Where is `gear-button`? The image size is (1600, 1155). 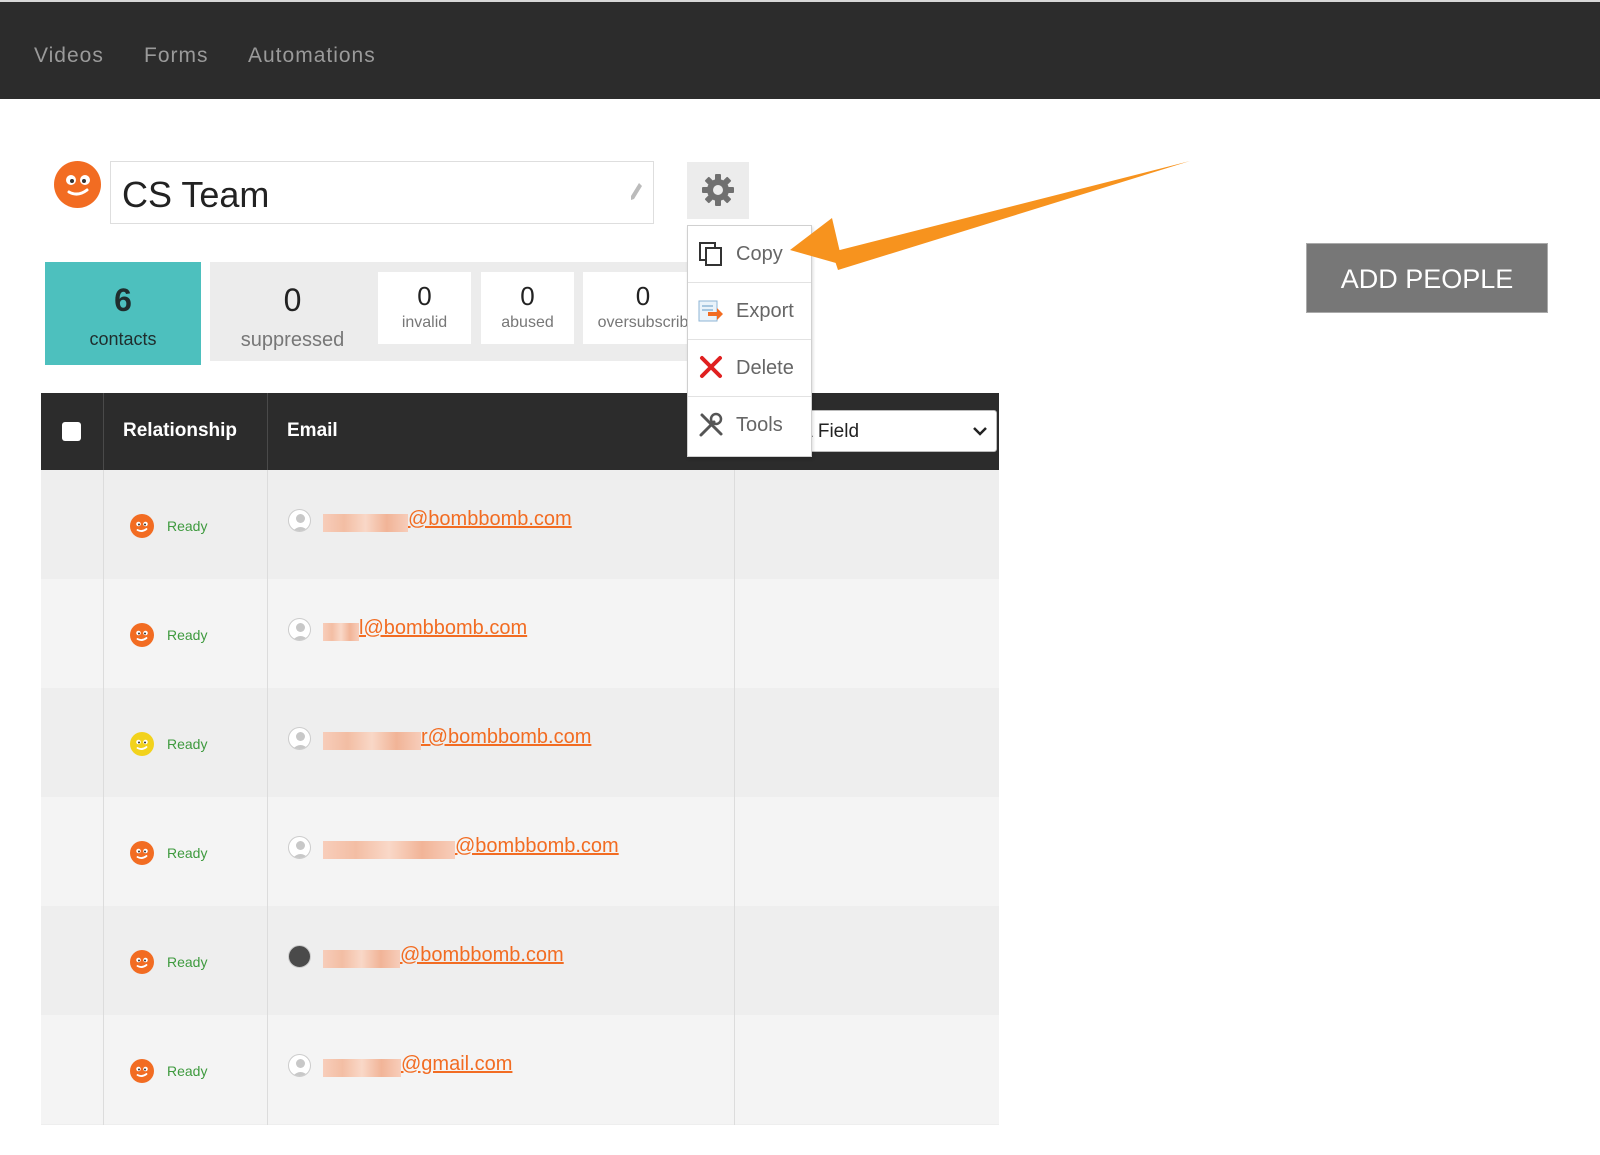
gear-button is located at coordinates (718, 190).